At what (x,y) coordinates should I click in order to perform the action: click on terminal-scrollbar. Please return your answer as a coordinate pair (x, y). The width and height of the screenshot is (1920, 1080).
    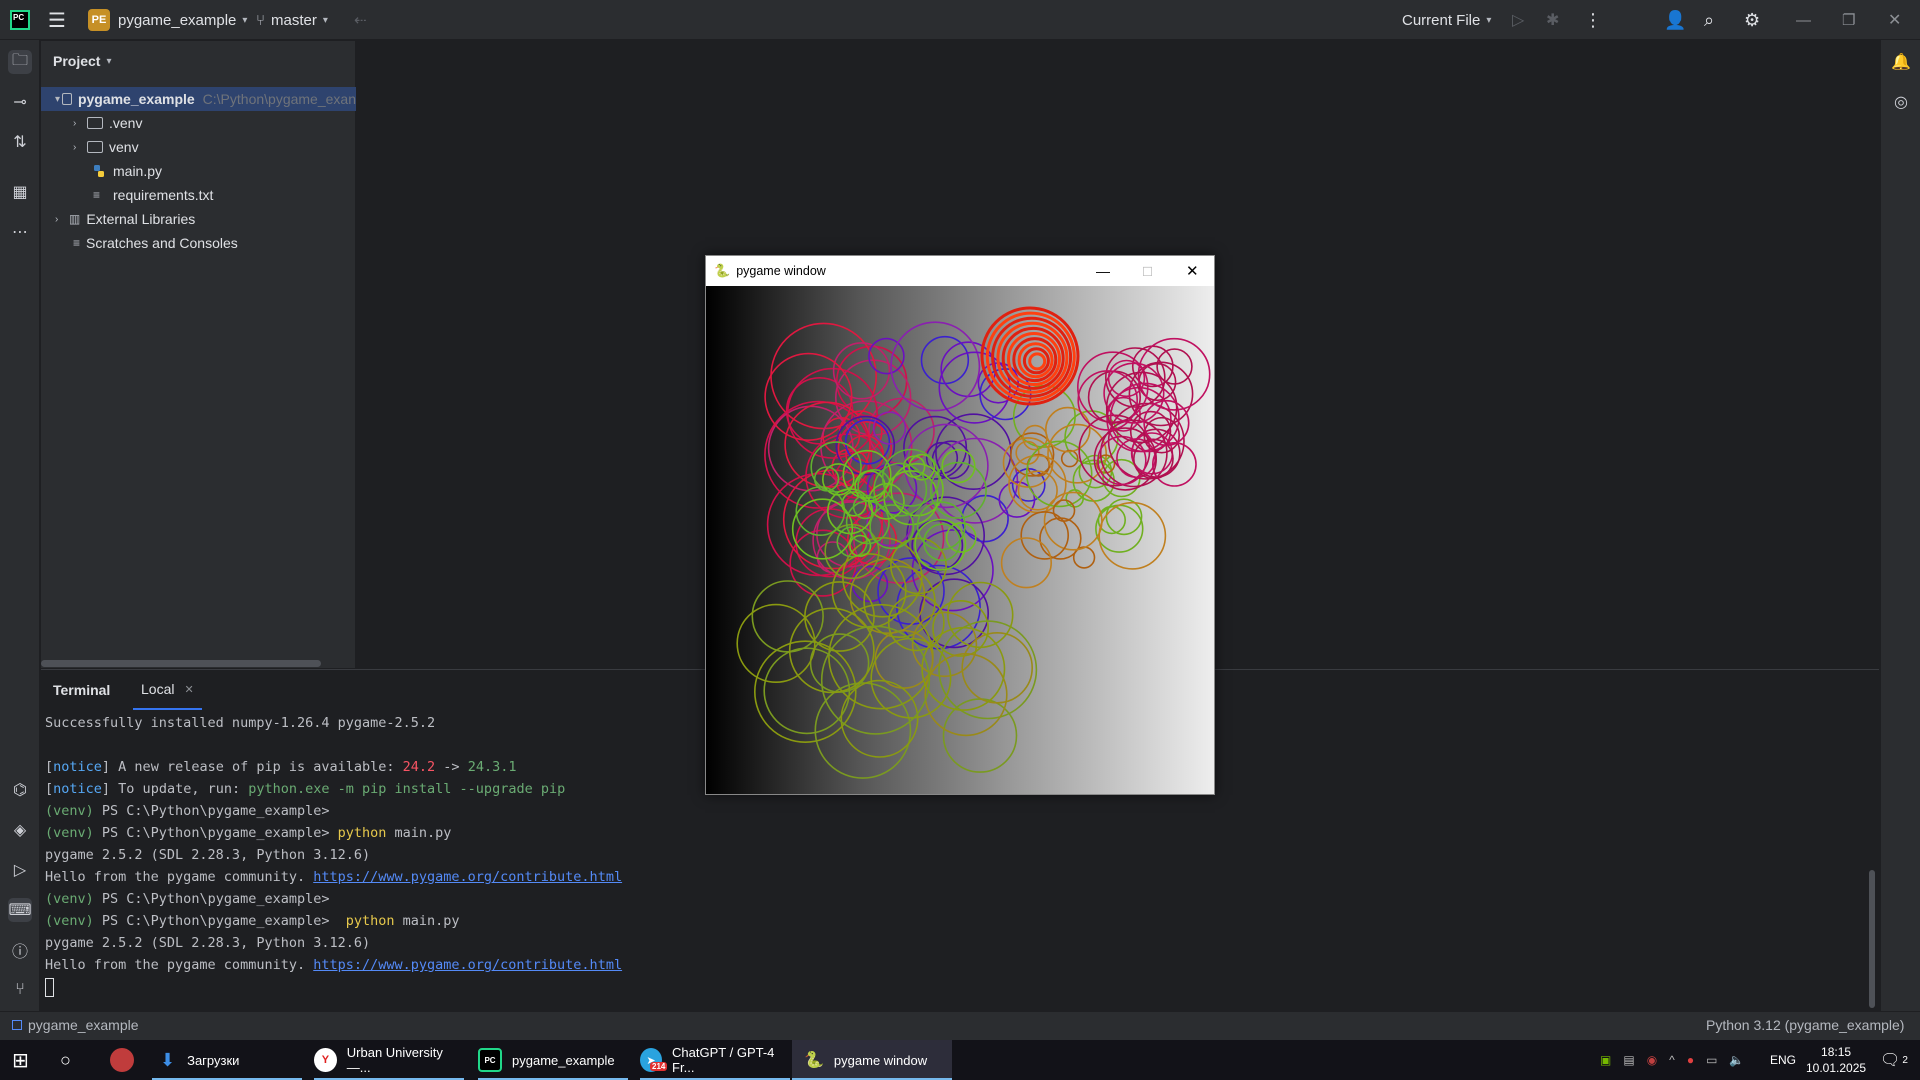
    Looking at the image, I should click on (1872, 939).